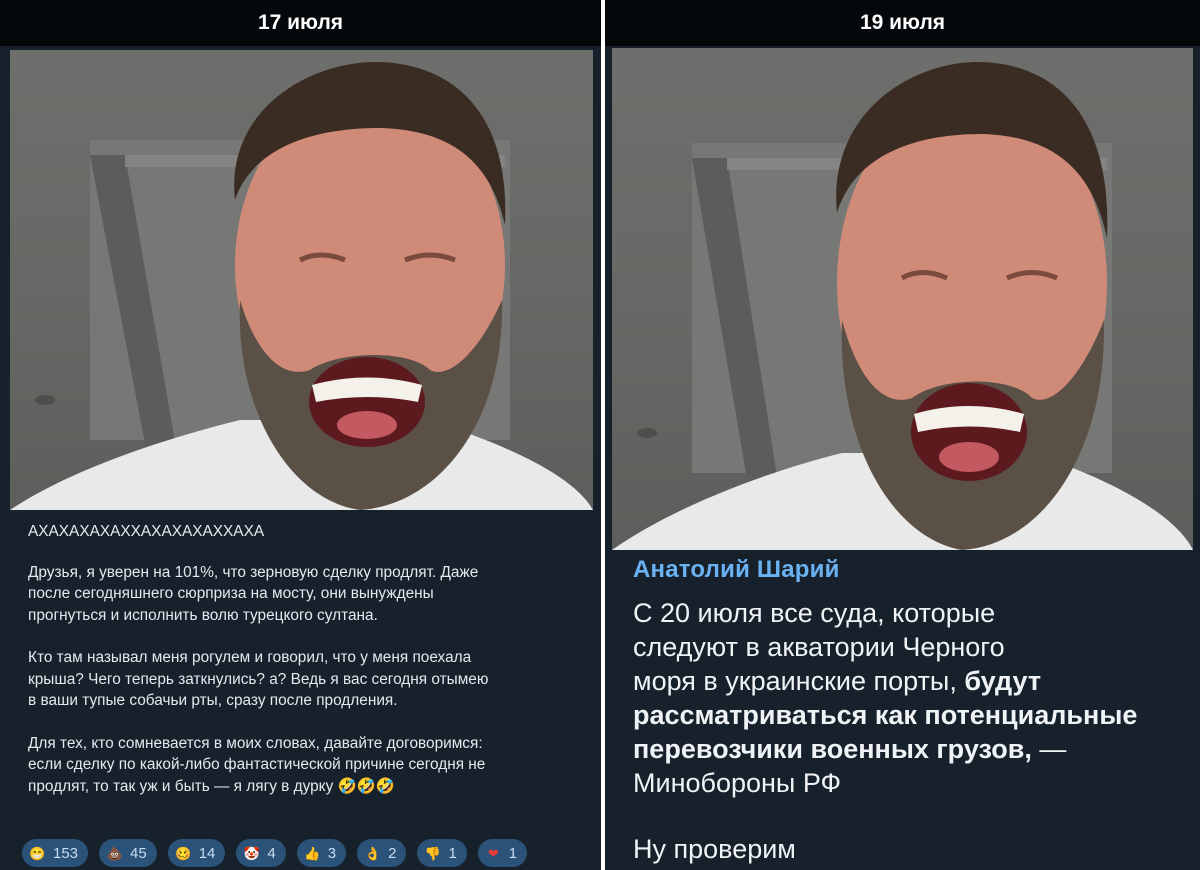 The width and height of the screenshot is (1200, 870). Describe the element at coordinates (913, 570) in the screenshot. I see `quote-author-link: Анатолий Шарий` at that location.